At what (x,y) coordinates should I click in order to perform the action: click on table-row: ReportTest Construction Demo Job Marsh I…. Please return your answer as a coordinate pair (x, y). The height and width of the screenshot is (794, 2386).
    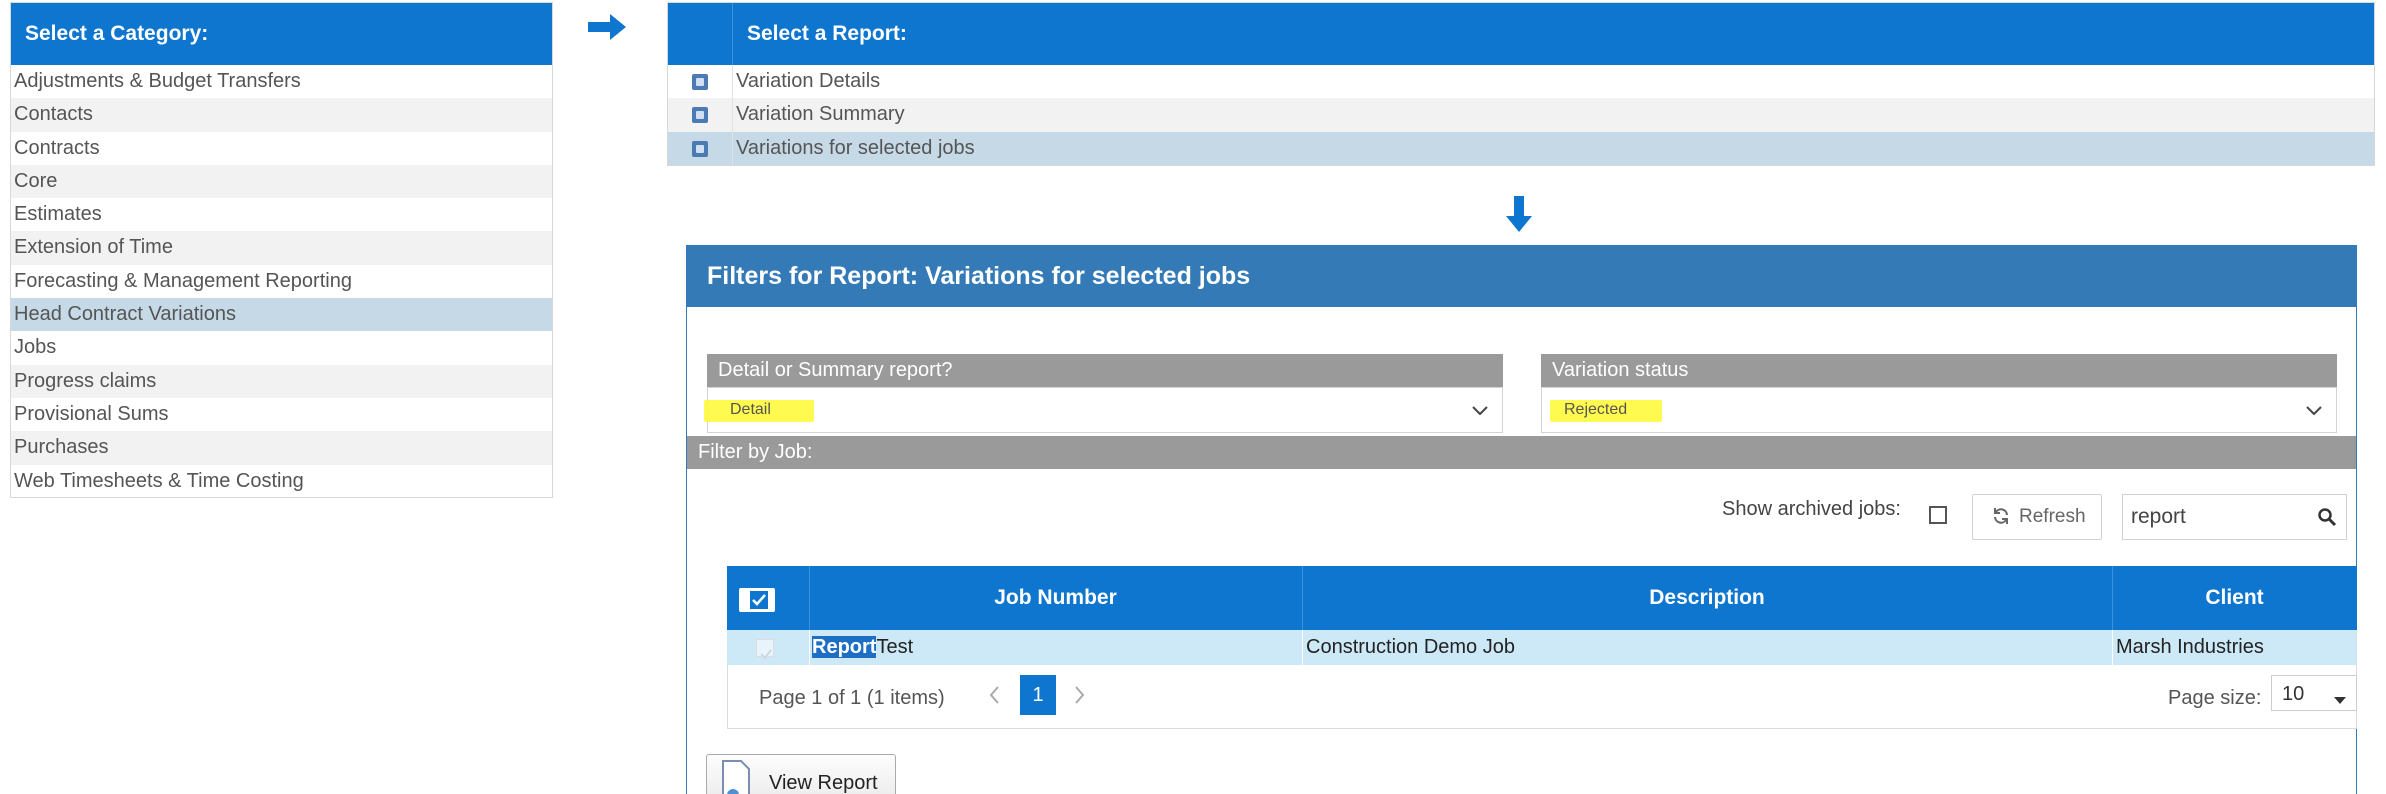
    Looking at the image, I should click on (1542, 647).